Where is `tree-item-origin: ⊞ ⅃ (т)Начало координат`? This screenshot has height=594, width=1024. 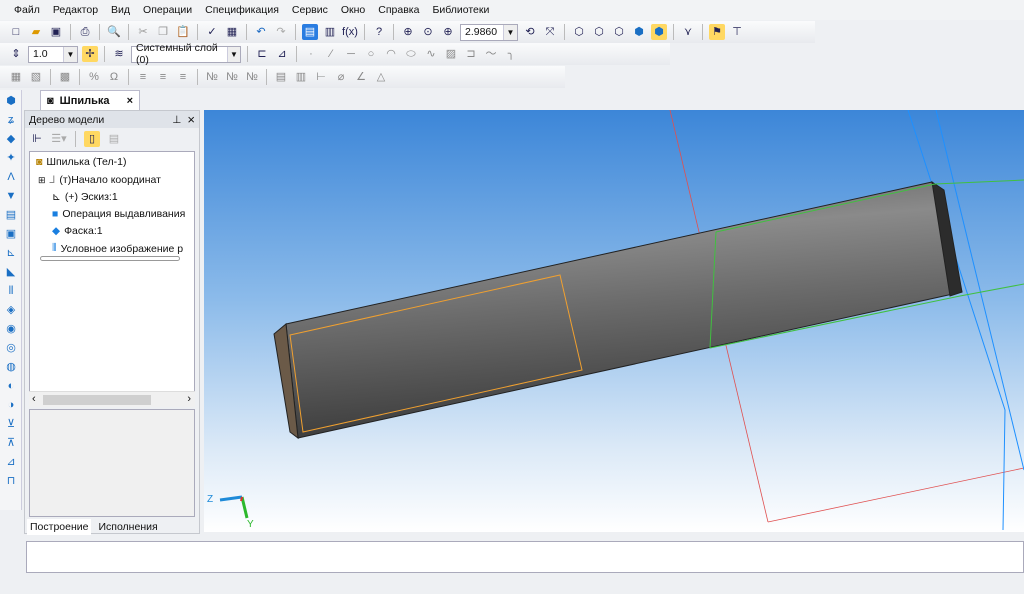
tree-item-origin: ⊞ ⅃ (т)Начало координат is located at coordinates (99, 180).